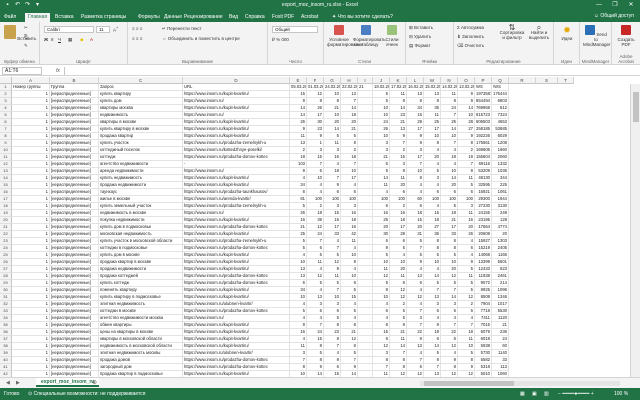 The image size is (640, 400). What do you see at coordinates (500, 234) in the screenshot?
I see `table-cell: 20` at bounding box center [500, 234].